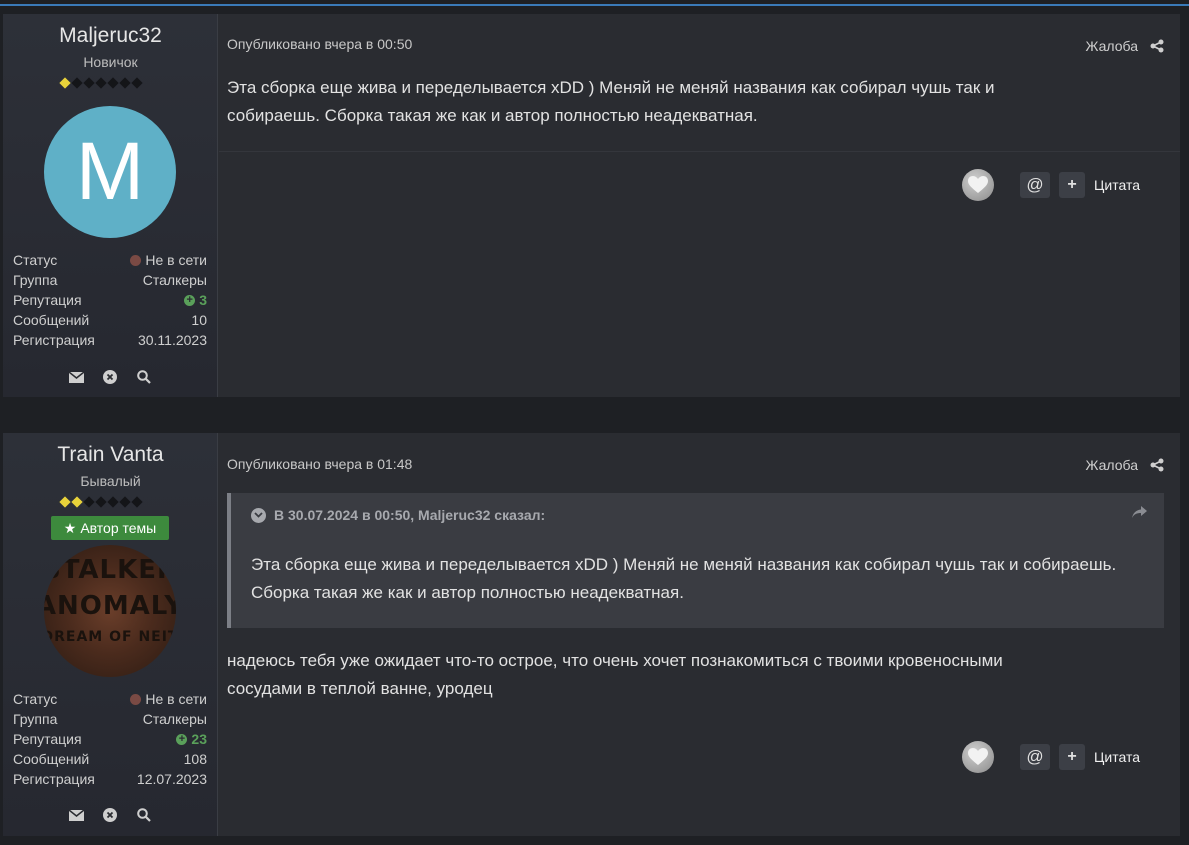  I want to click on author-name: Train Vanta, so click(110, 455).